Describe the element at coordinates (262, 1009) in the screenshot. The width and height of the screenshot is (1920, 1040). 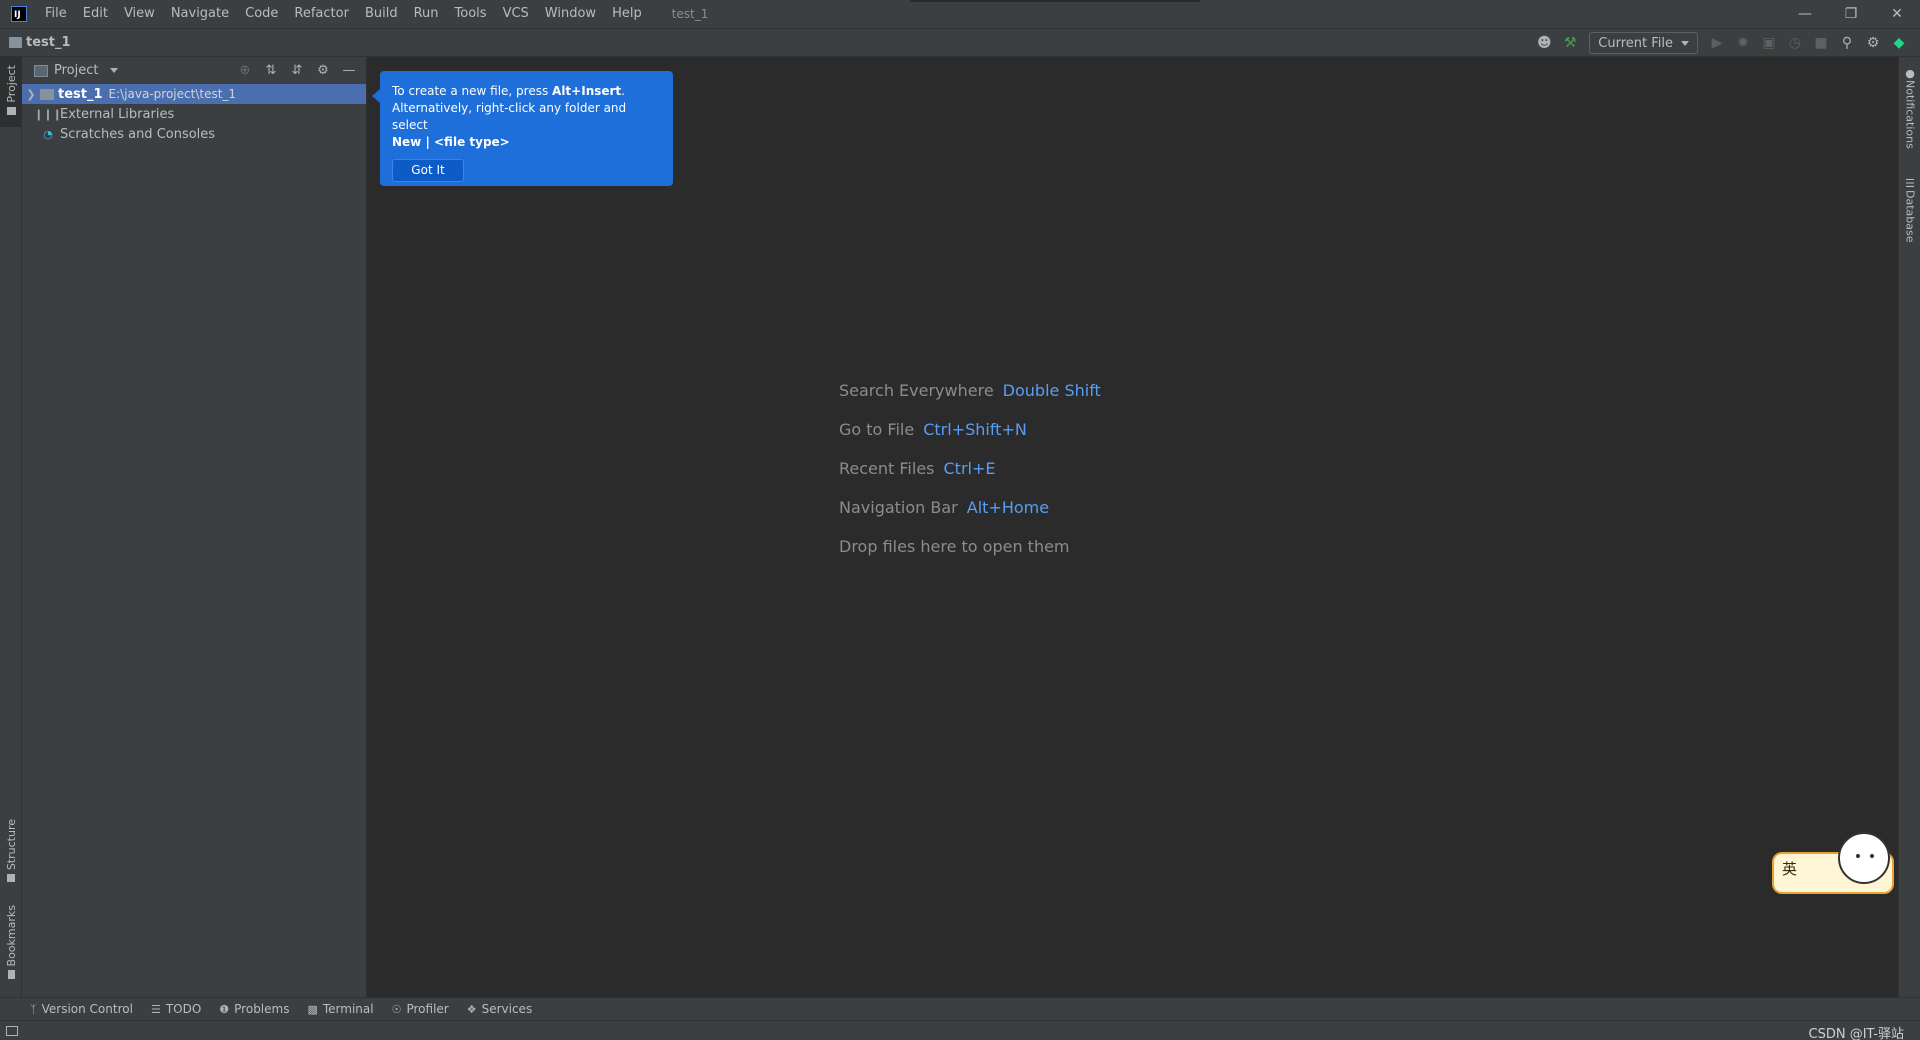
I see `tool-tab-label: Problems` at that location.